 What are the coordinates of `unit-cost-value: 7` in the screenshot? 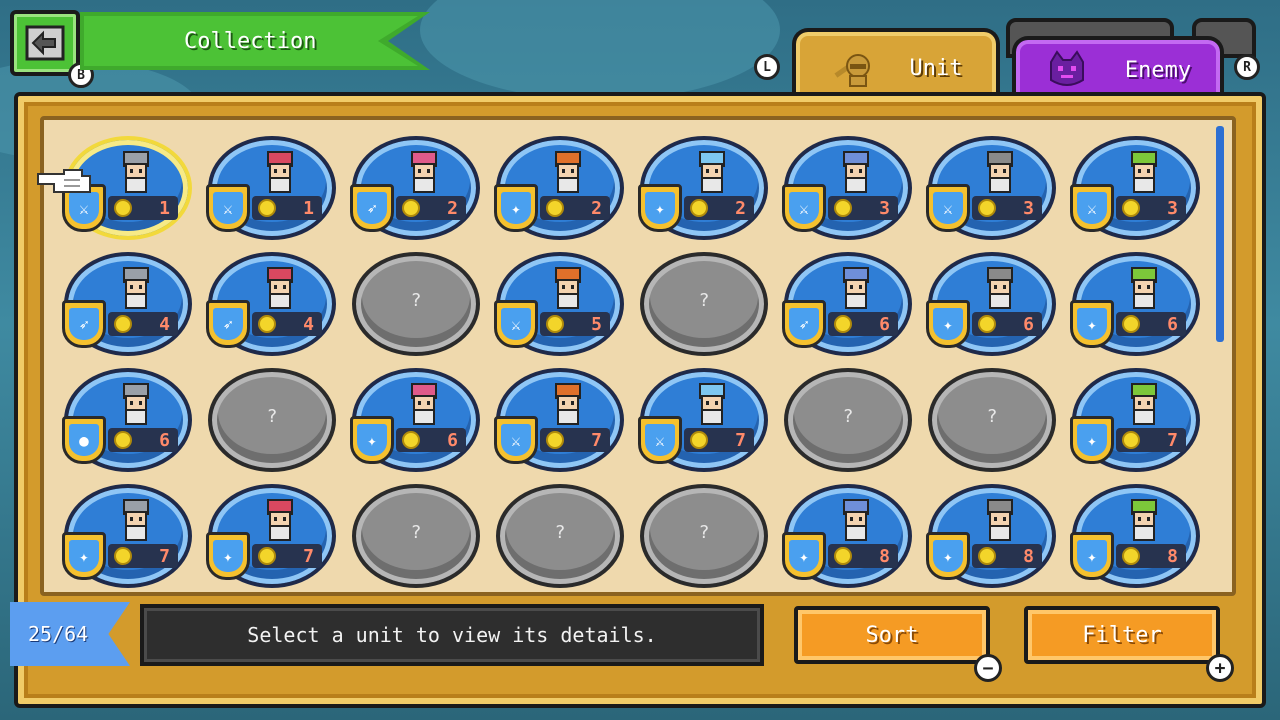 It's located at (1172, 440).